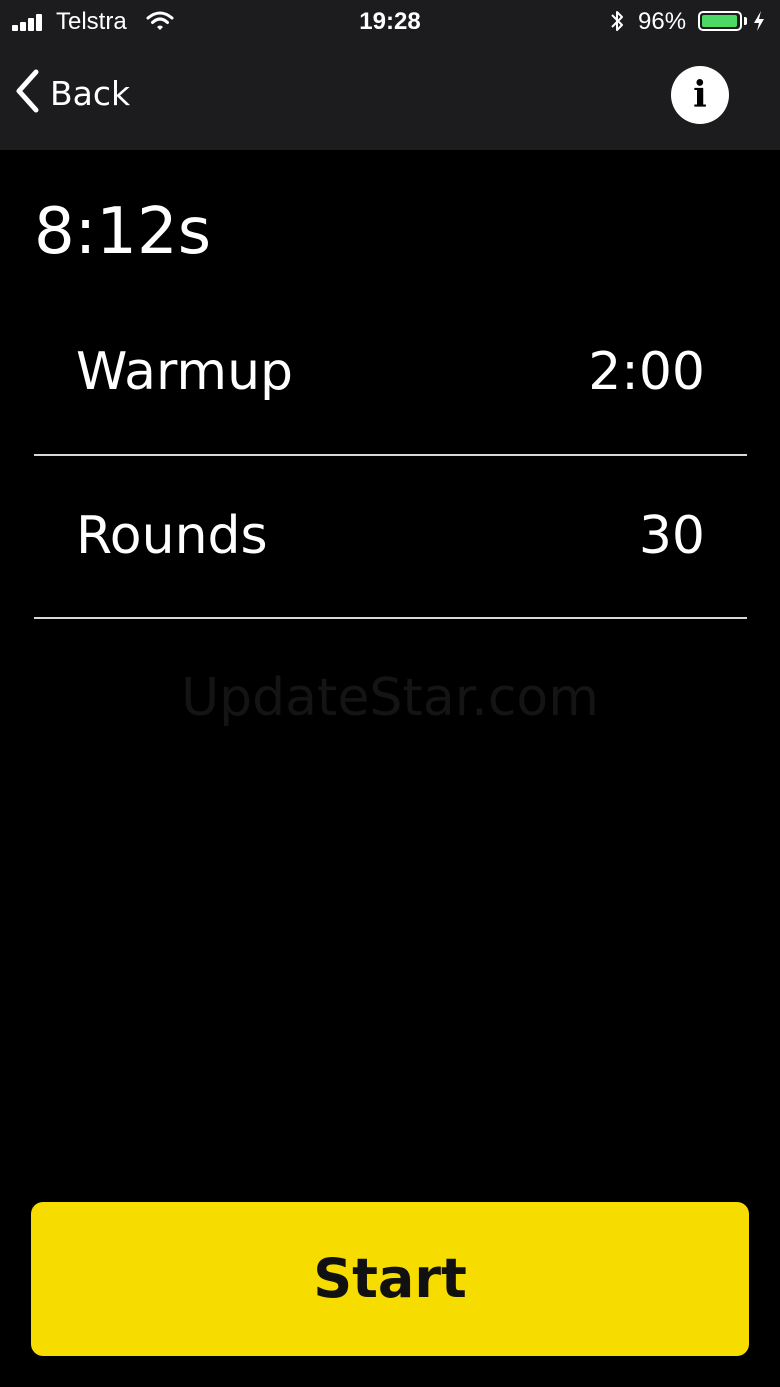 This screenshot has height=1387, width=780. I want to click on navigation-bar: Back i, so click(390, 97).